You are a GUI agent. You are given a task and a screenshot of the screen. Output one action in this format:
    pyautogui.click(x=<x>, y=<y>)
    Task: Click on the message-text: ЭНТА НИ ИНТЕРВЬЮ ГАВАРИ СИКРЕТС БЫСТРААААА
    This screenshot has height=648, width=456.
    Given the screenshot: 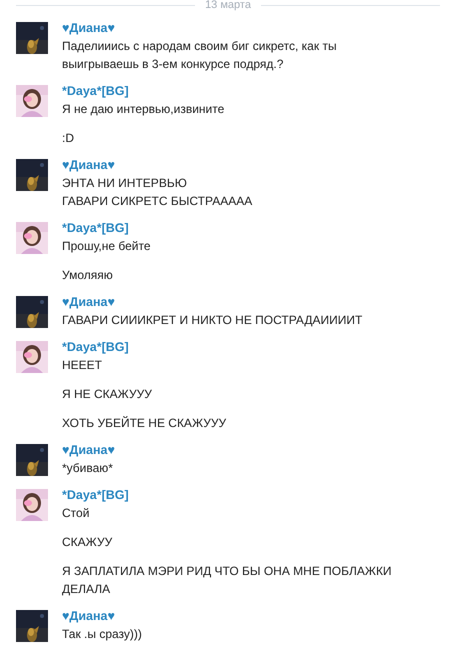 What is the action you would take?
    pyautogui.click(x=158, y=192)
    